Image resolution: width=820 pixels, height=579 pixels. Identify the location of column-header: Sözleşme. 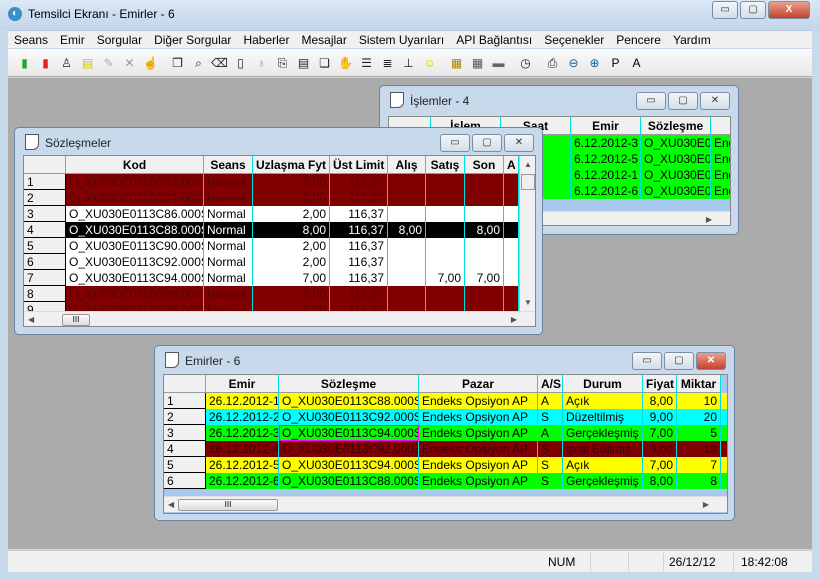
(676, 126).